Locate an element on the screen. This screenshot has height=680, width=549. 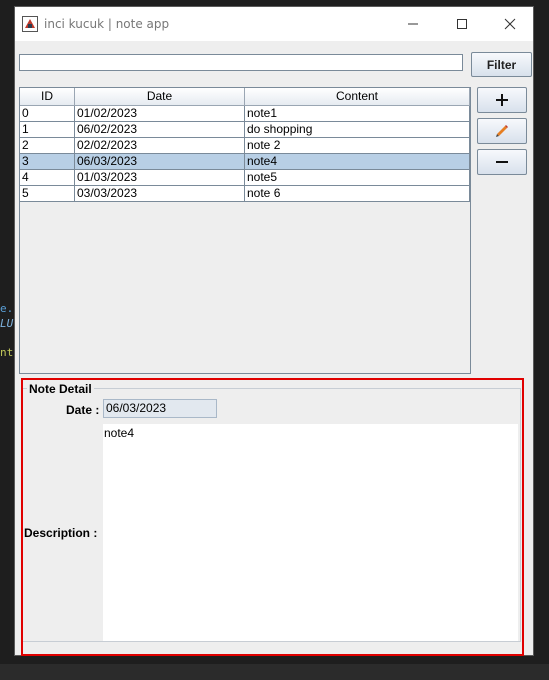
maximize-button is located at coordinates (462, 24).